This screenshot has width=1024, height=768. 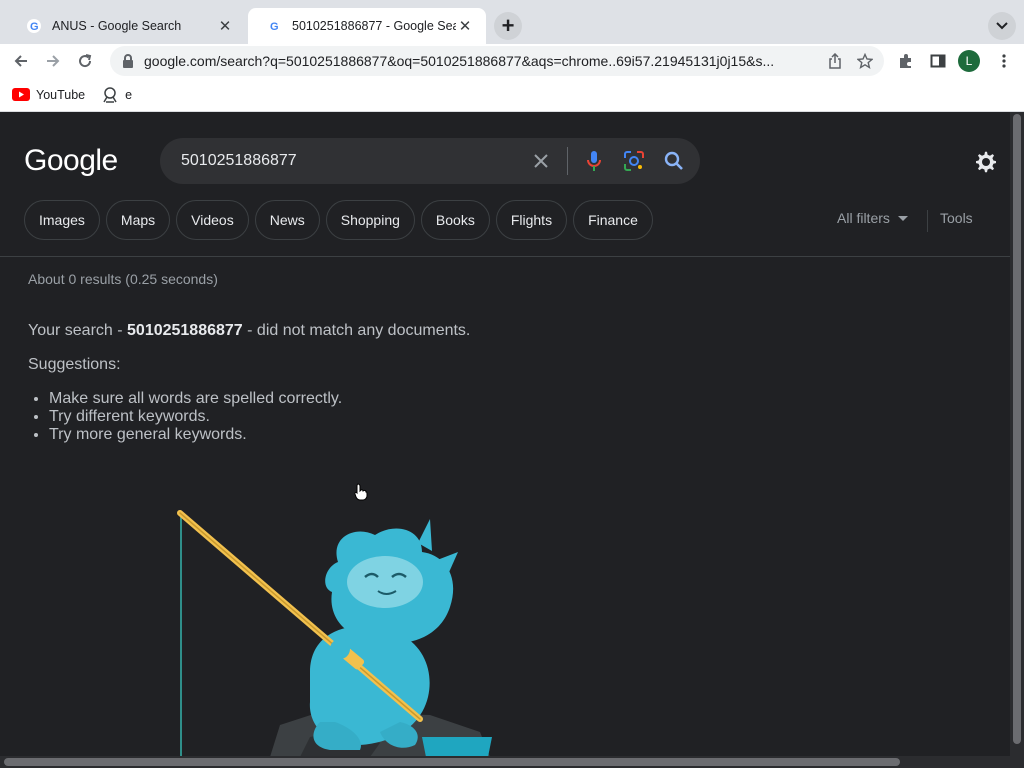 What do you see at coordinates (455, 220) in the screenshot?
I see `chip-books: Books` at bounding box center [455, 220].